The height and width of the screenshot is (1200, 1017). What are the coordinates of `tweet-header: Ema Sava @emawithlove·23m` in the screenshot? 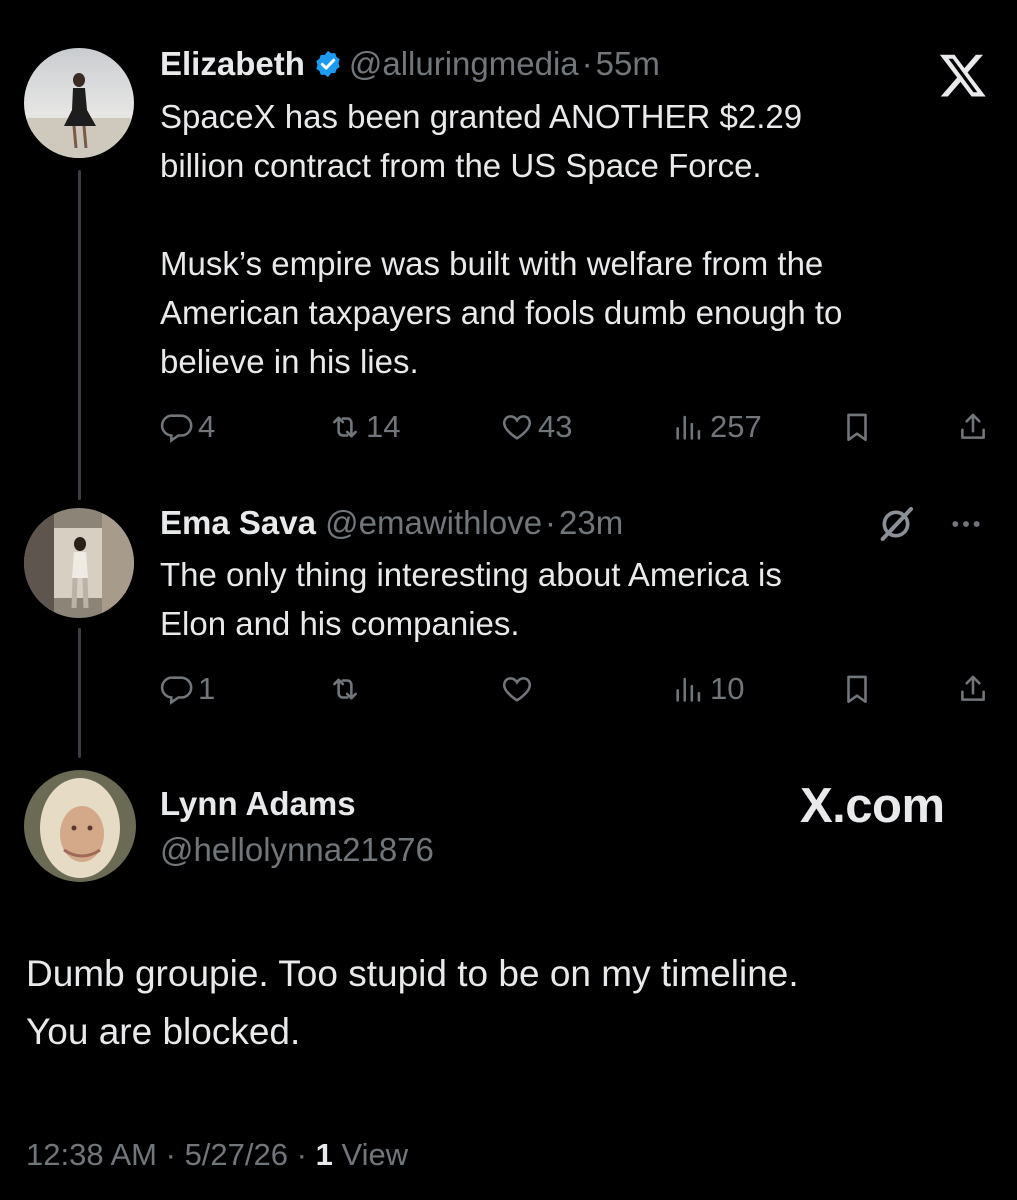 It's located at (391, 523).